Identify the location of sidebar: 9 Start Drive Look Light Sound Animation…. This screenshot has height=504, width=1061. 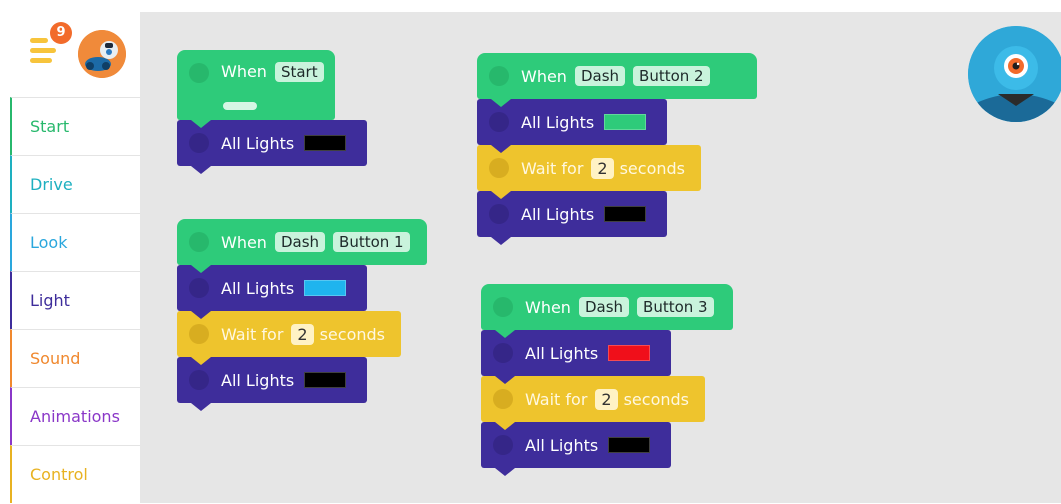
(70, 251).